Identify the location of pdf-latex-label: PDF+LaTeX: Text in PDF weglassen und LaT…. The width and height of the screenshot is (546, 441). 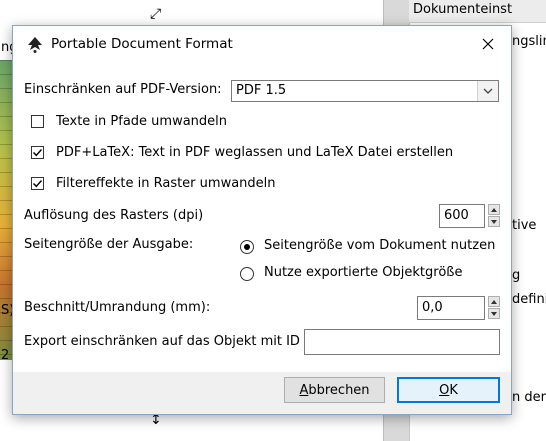
(255, 152).